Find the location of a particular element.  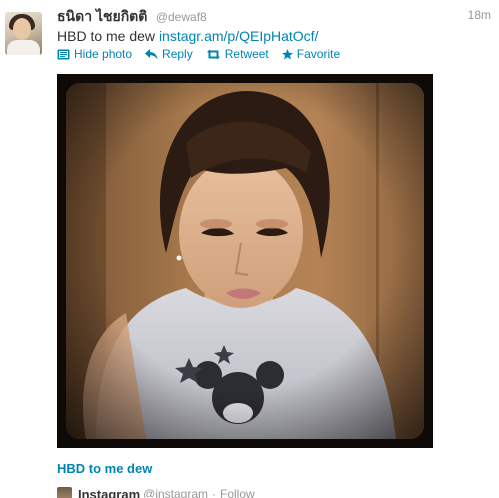

attribution-username: @instagram is located at coordinates (175, 492).